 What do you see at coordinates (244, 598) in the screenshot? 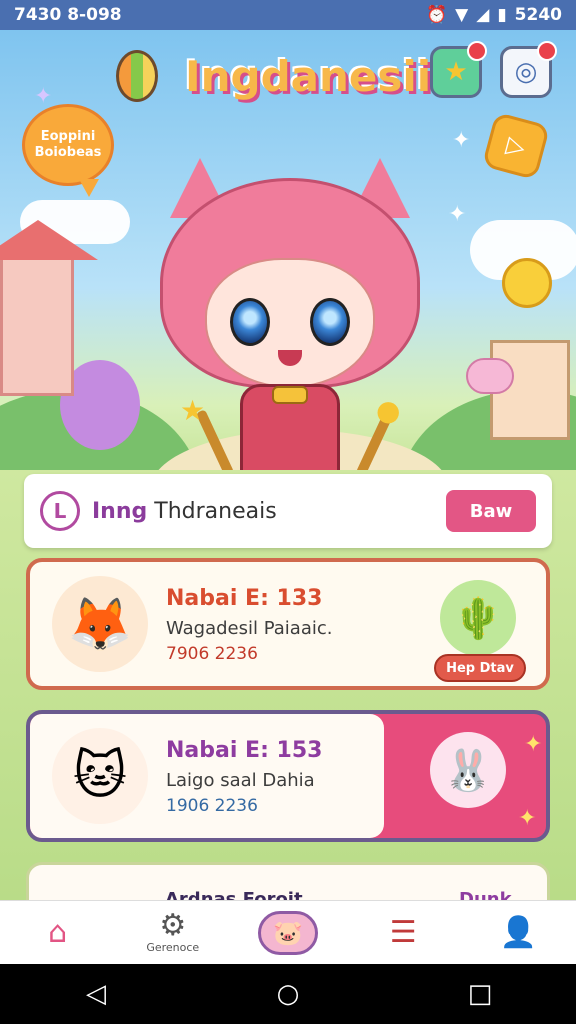
I see `card-title: Nabai E: 133` at bounding box center [244, 598].